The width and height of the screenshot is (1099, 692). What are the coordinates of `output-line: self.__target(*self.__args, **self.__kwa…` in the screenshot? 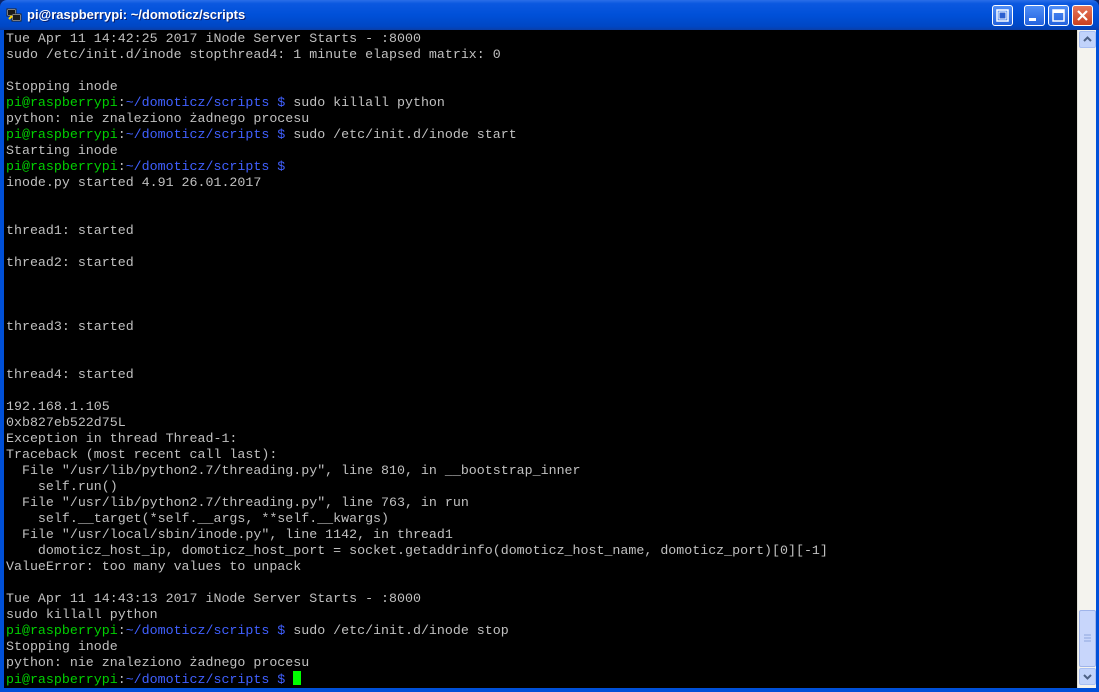 It's located at (417, 519).